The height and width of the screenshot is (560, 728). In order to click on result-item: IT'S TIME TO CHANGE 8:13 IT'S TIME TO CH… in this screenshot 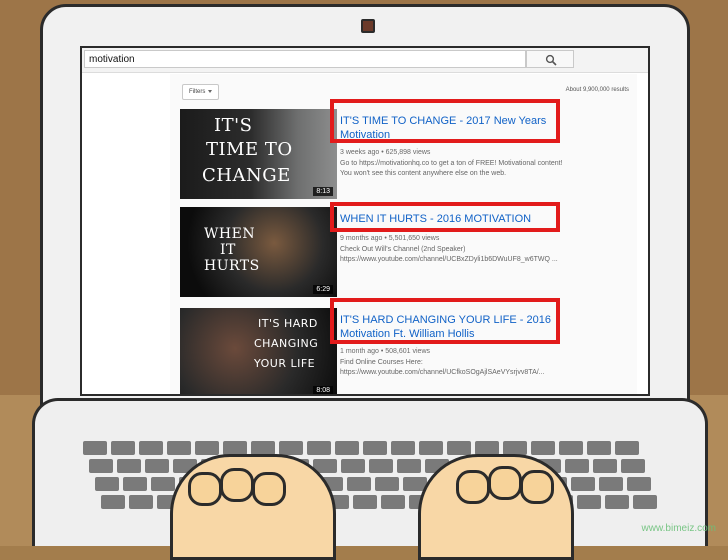, I will do `click(405, 149)`.